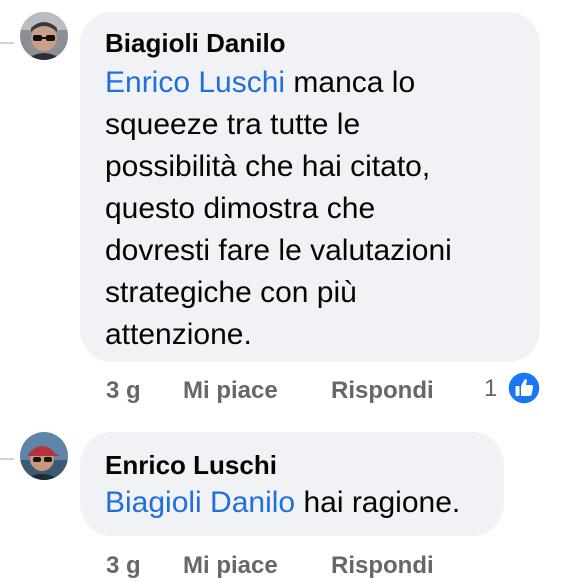 This screenshot has height=582, width=564. I want to click on comment-text: Biagioli Danilo hai ragione., so click(300, 503).